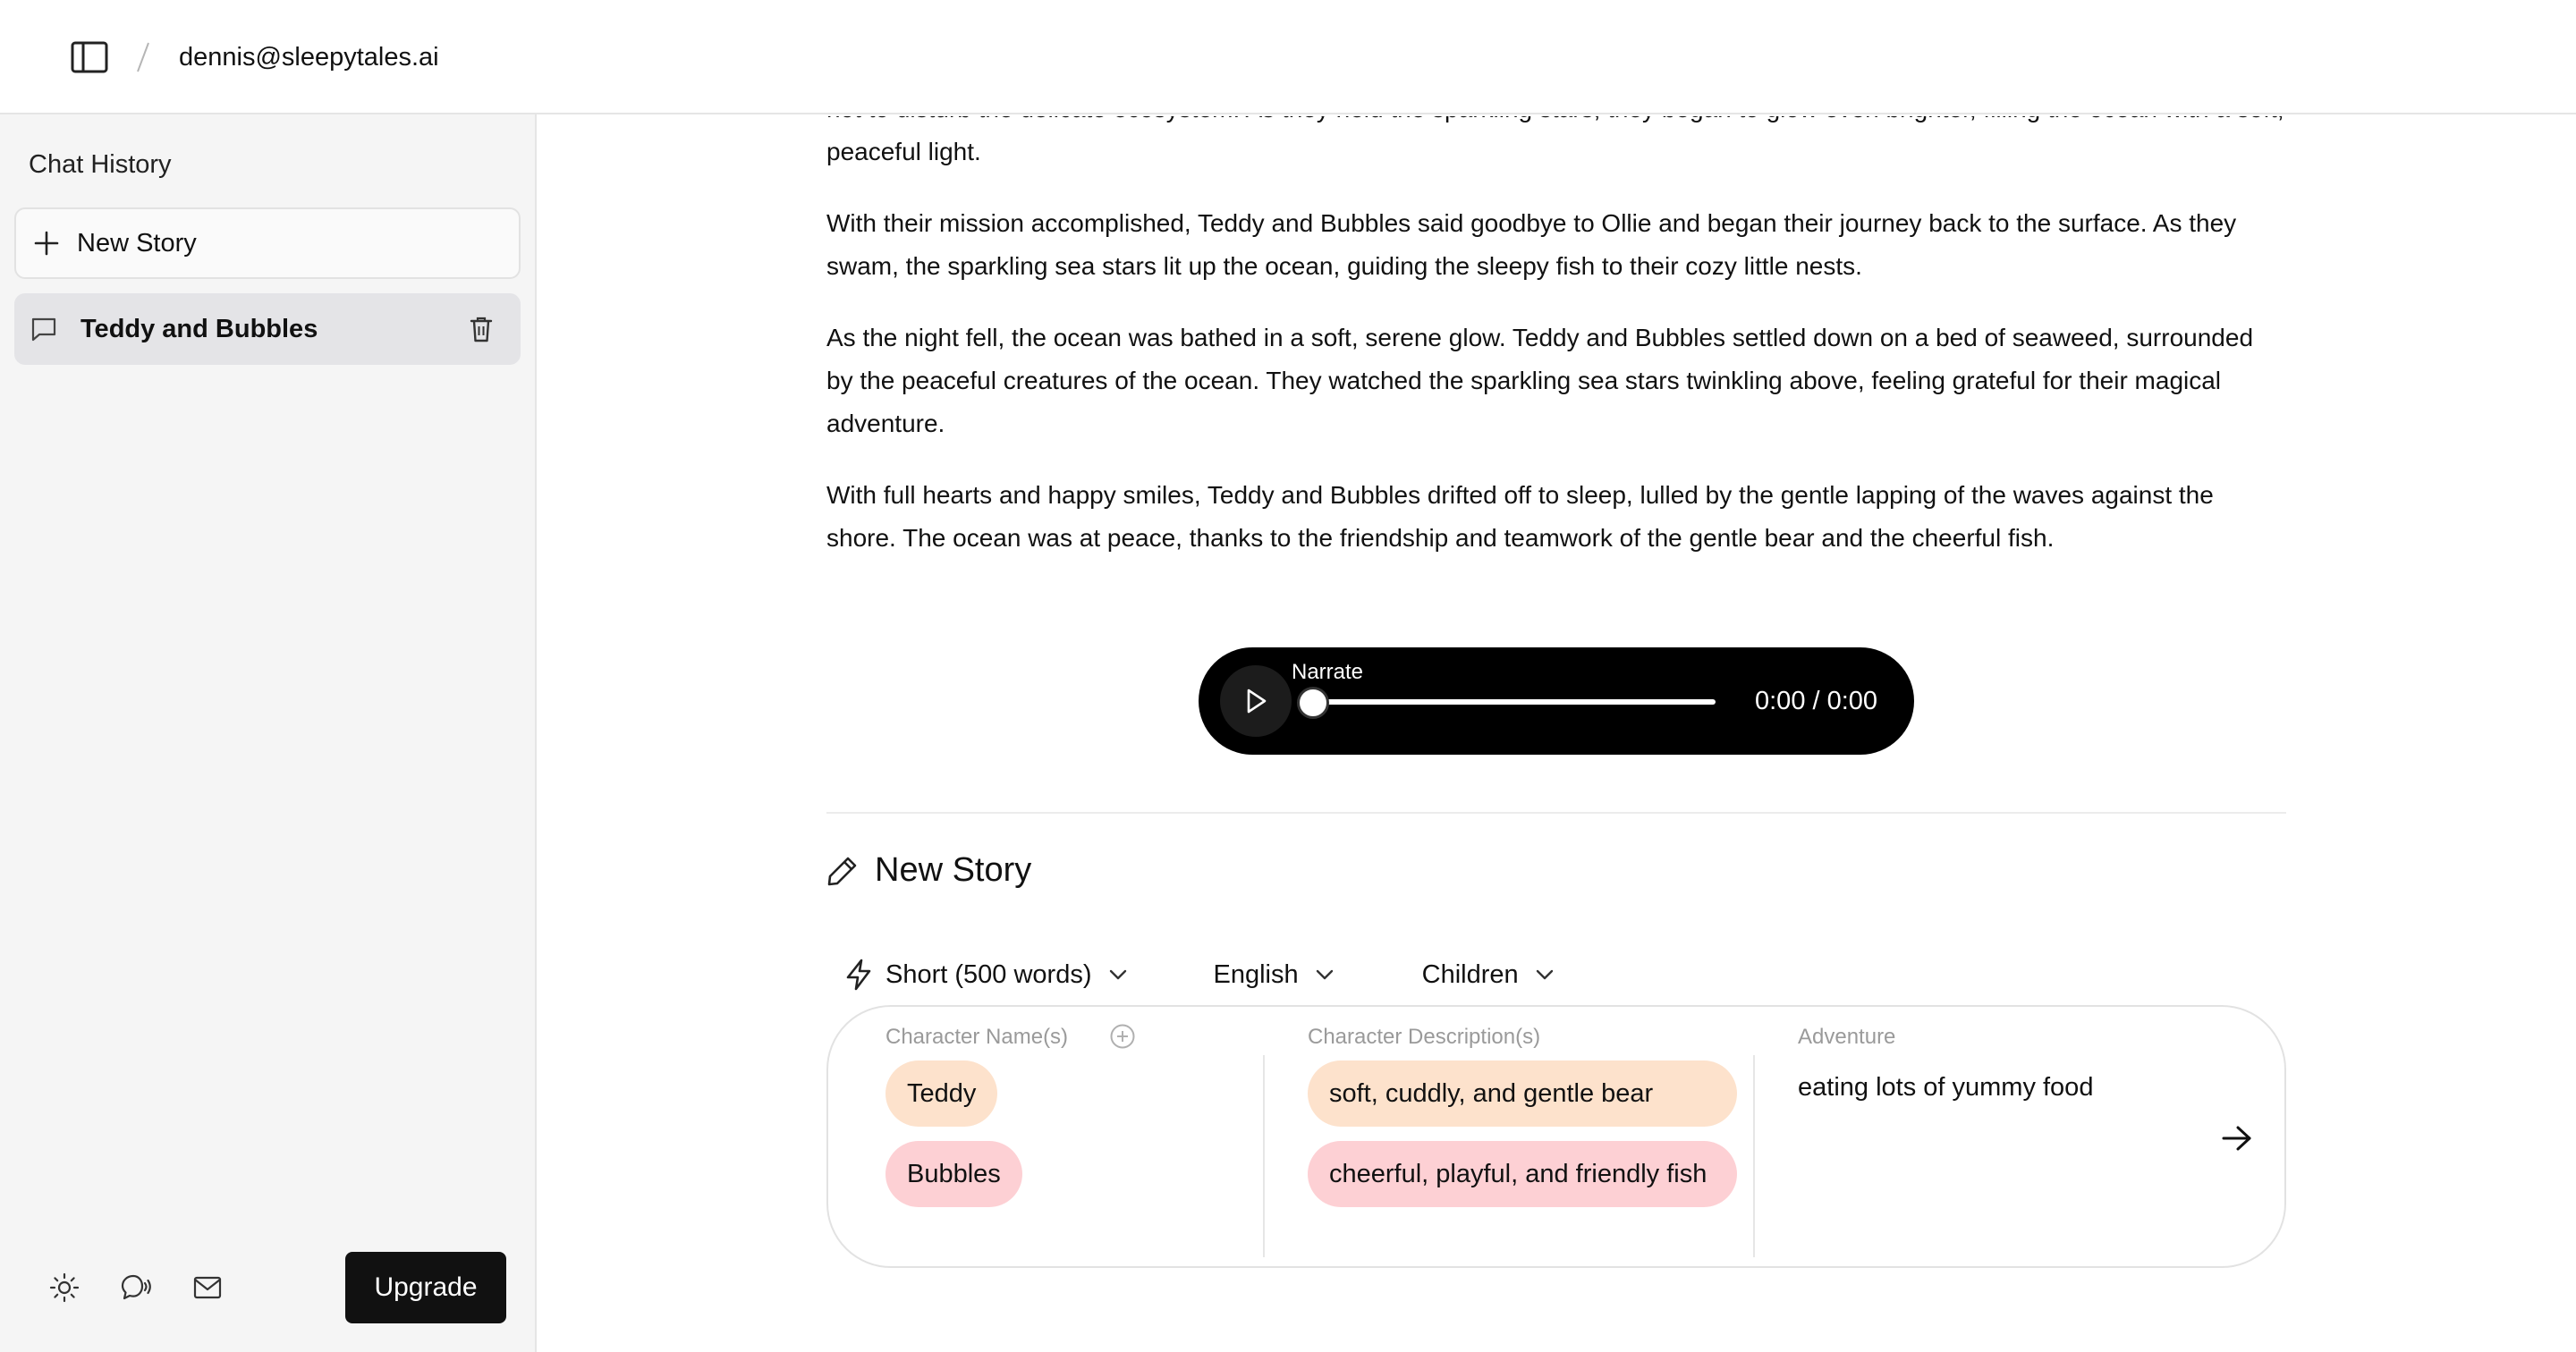 Image resolution: width=2576 pixels, height=1352 pixels. What do you see at coordinates (1313, 703) in the screenshot?
I see `progress-handle` at bounding box center [1313, 703].